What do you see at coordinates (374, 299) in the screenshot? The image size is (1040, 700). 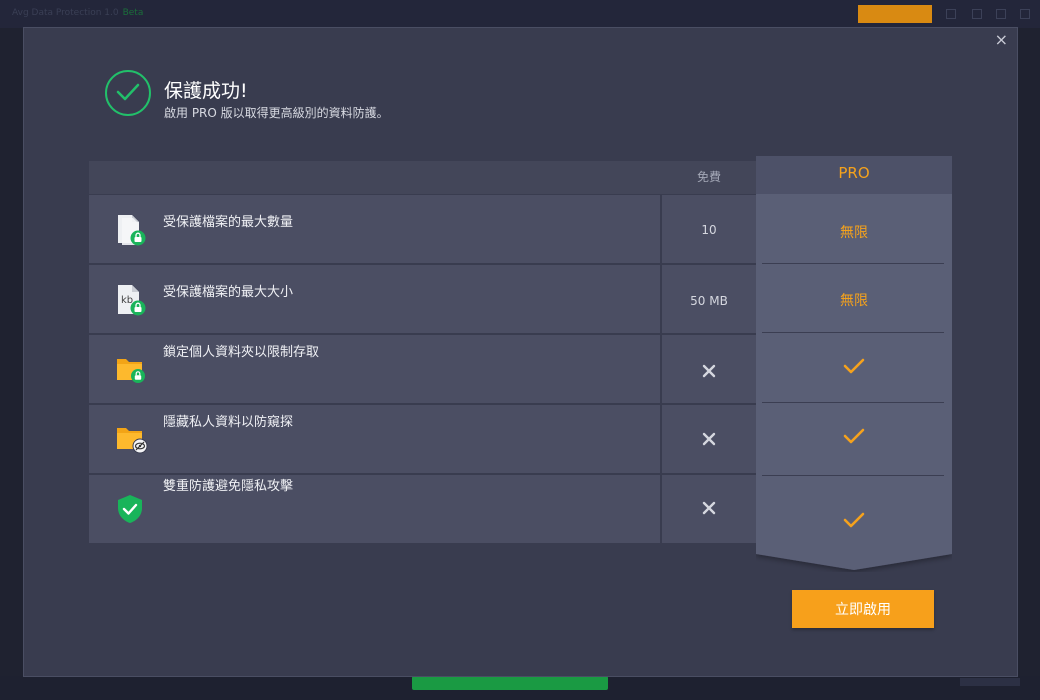 I see `feature-cell: kb 受保護檔案的最大大小` at bounding box center [374, 299].